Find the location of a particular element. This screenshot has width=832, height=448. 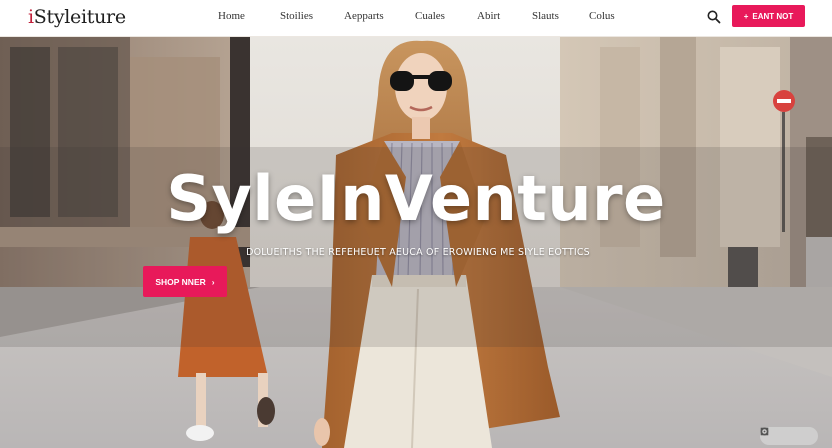

hero-title: SyleInVenture is located at coordinates (416, 198).